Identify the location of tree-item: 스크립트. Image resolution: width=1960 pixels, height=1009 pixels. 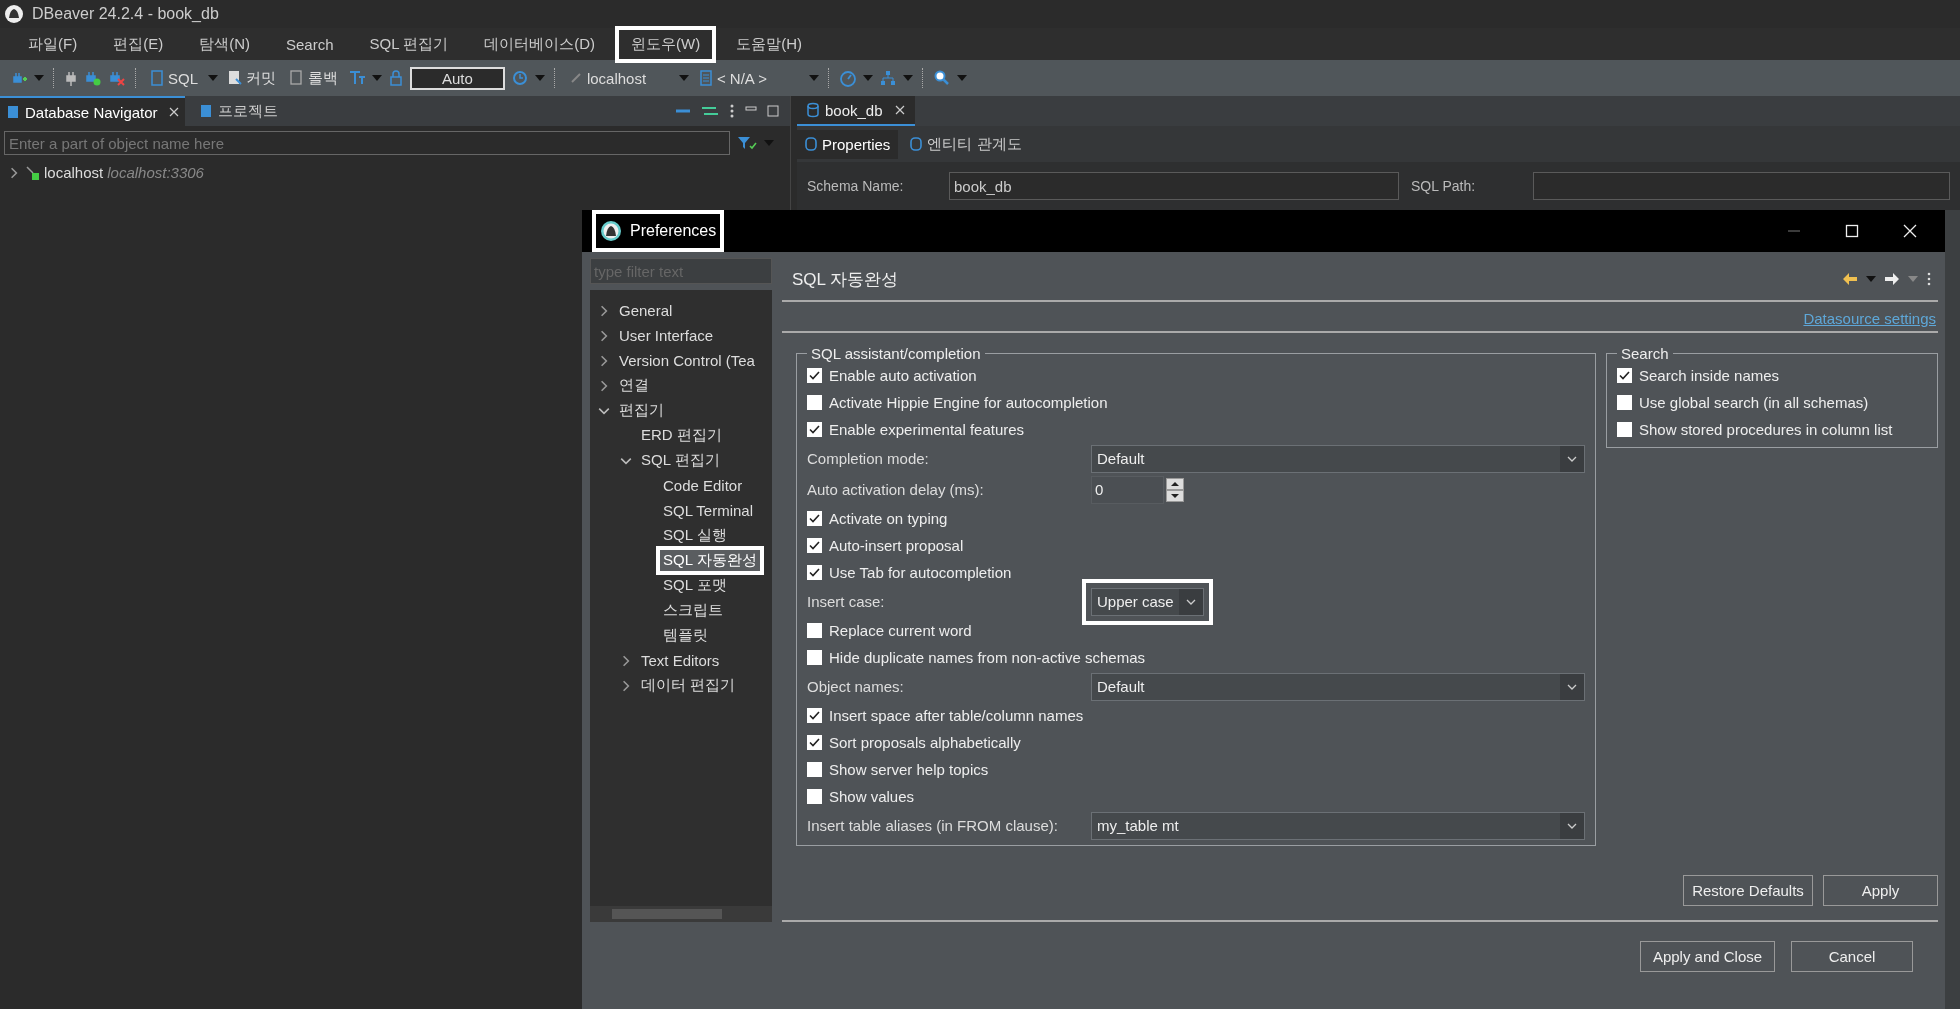
(693, 610).